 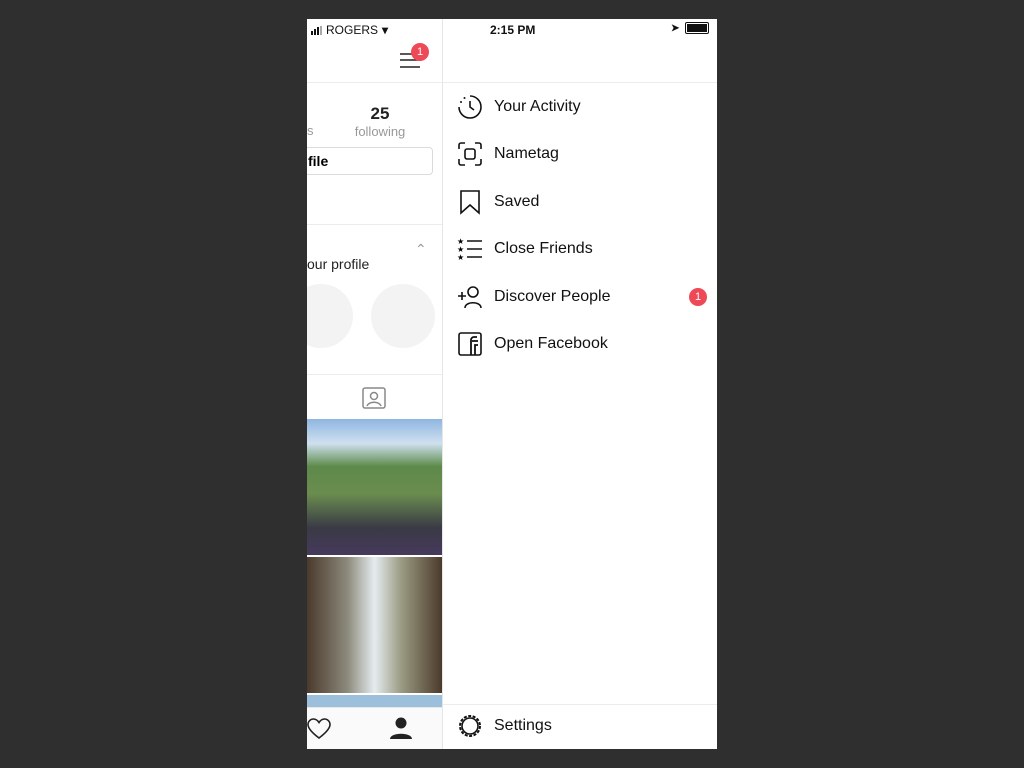 I want to click on edit-profile-button: file, so click(x=370, y=161).